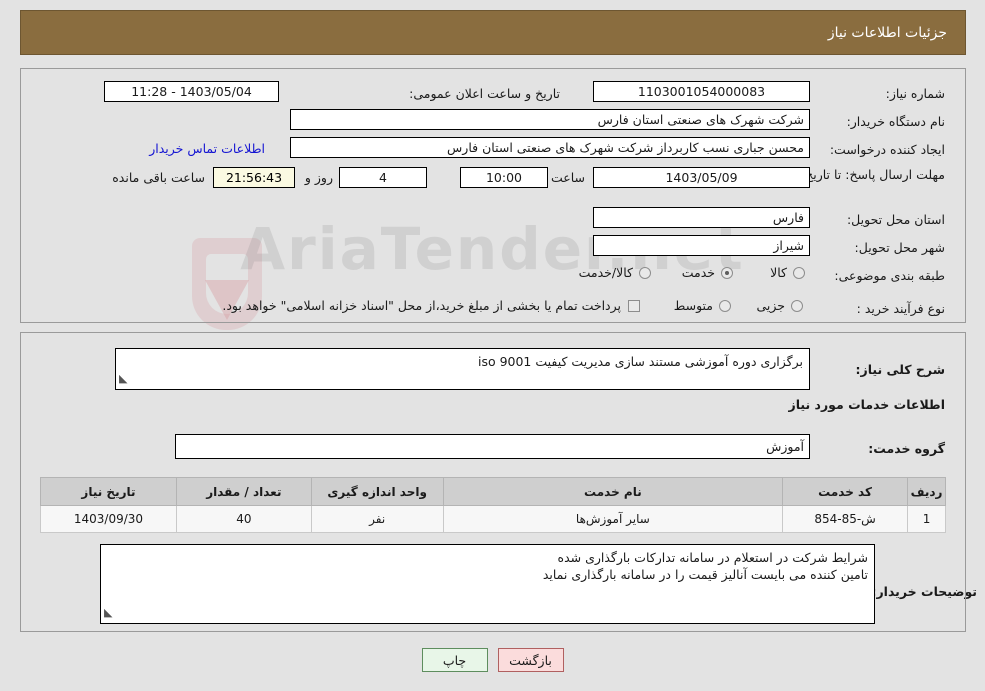 The image size is (985, 691). I want to click on cell-quantity: 40, so click(243, 519).